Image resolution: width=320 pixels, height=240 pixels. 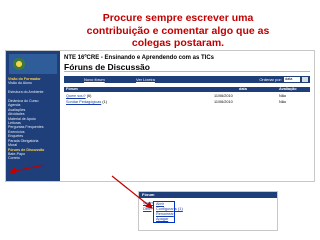 What do you see at coordinates (243, 89) in the screenshot?
I see `col-date: data` at bounding box center [243, 89].